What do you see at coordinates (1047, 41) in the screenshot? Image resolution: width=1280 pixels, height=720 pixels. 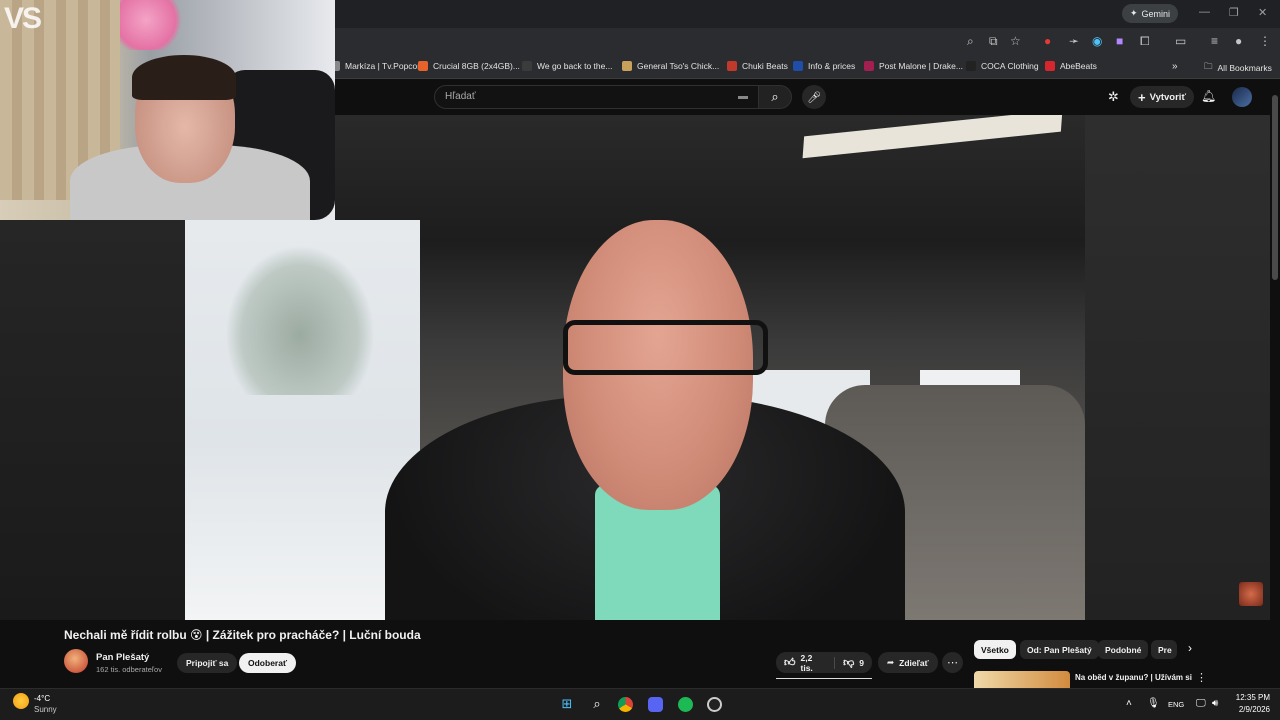 I see `extension-red-icon: ●` at bounding box center [1047, 41].